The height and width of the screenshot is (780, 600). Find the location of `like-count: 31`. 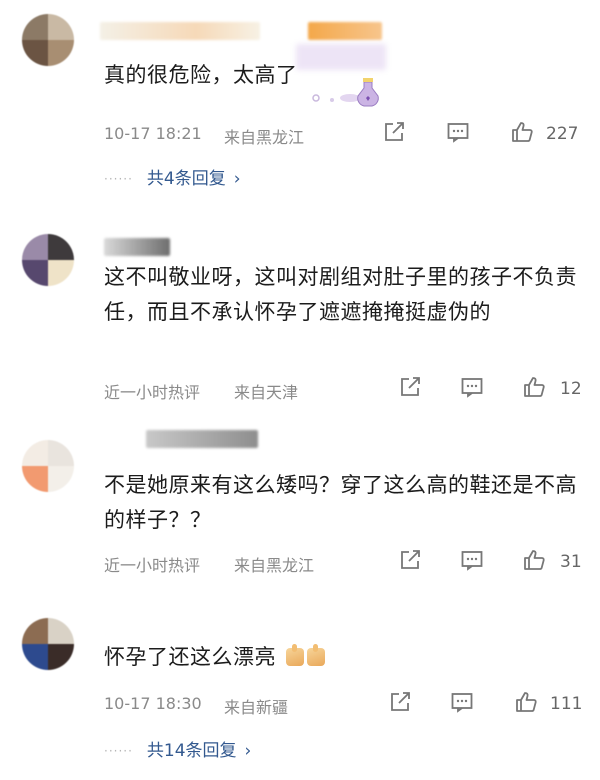

like-count: 31 is located at coordinates (571, 562).